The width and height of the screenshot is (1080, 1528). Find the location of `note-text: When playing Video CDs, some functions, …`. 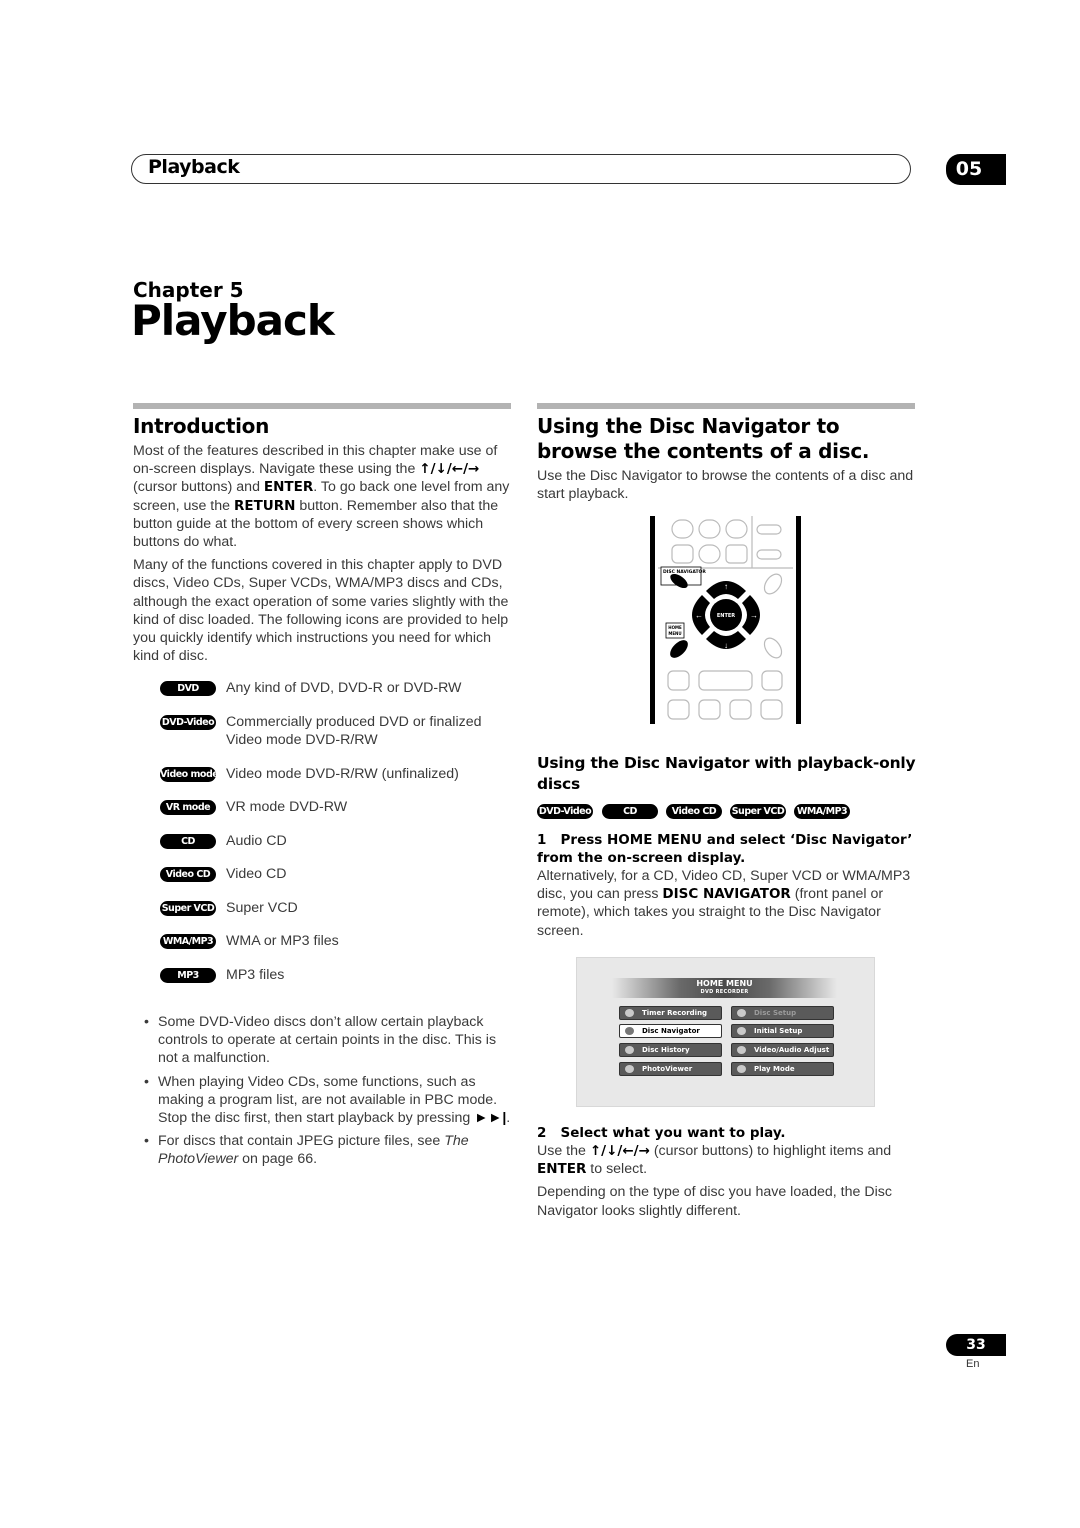

note-text: When playing Video CDs, some functions, … is located at coordinates (328, 1100).